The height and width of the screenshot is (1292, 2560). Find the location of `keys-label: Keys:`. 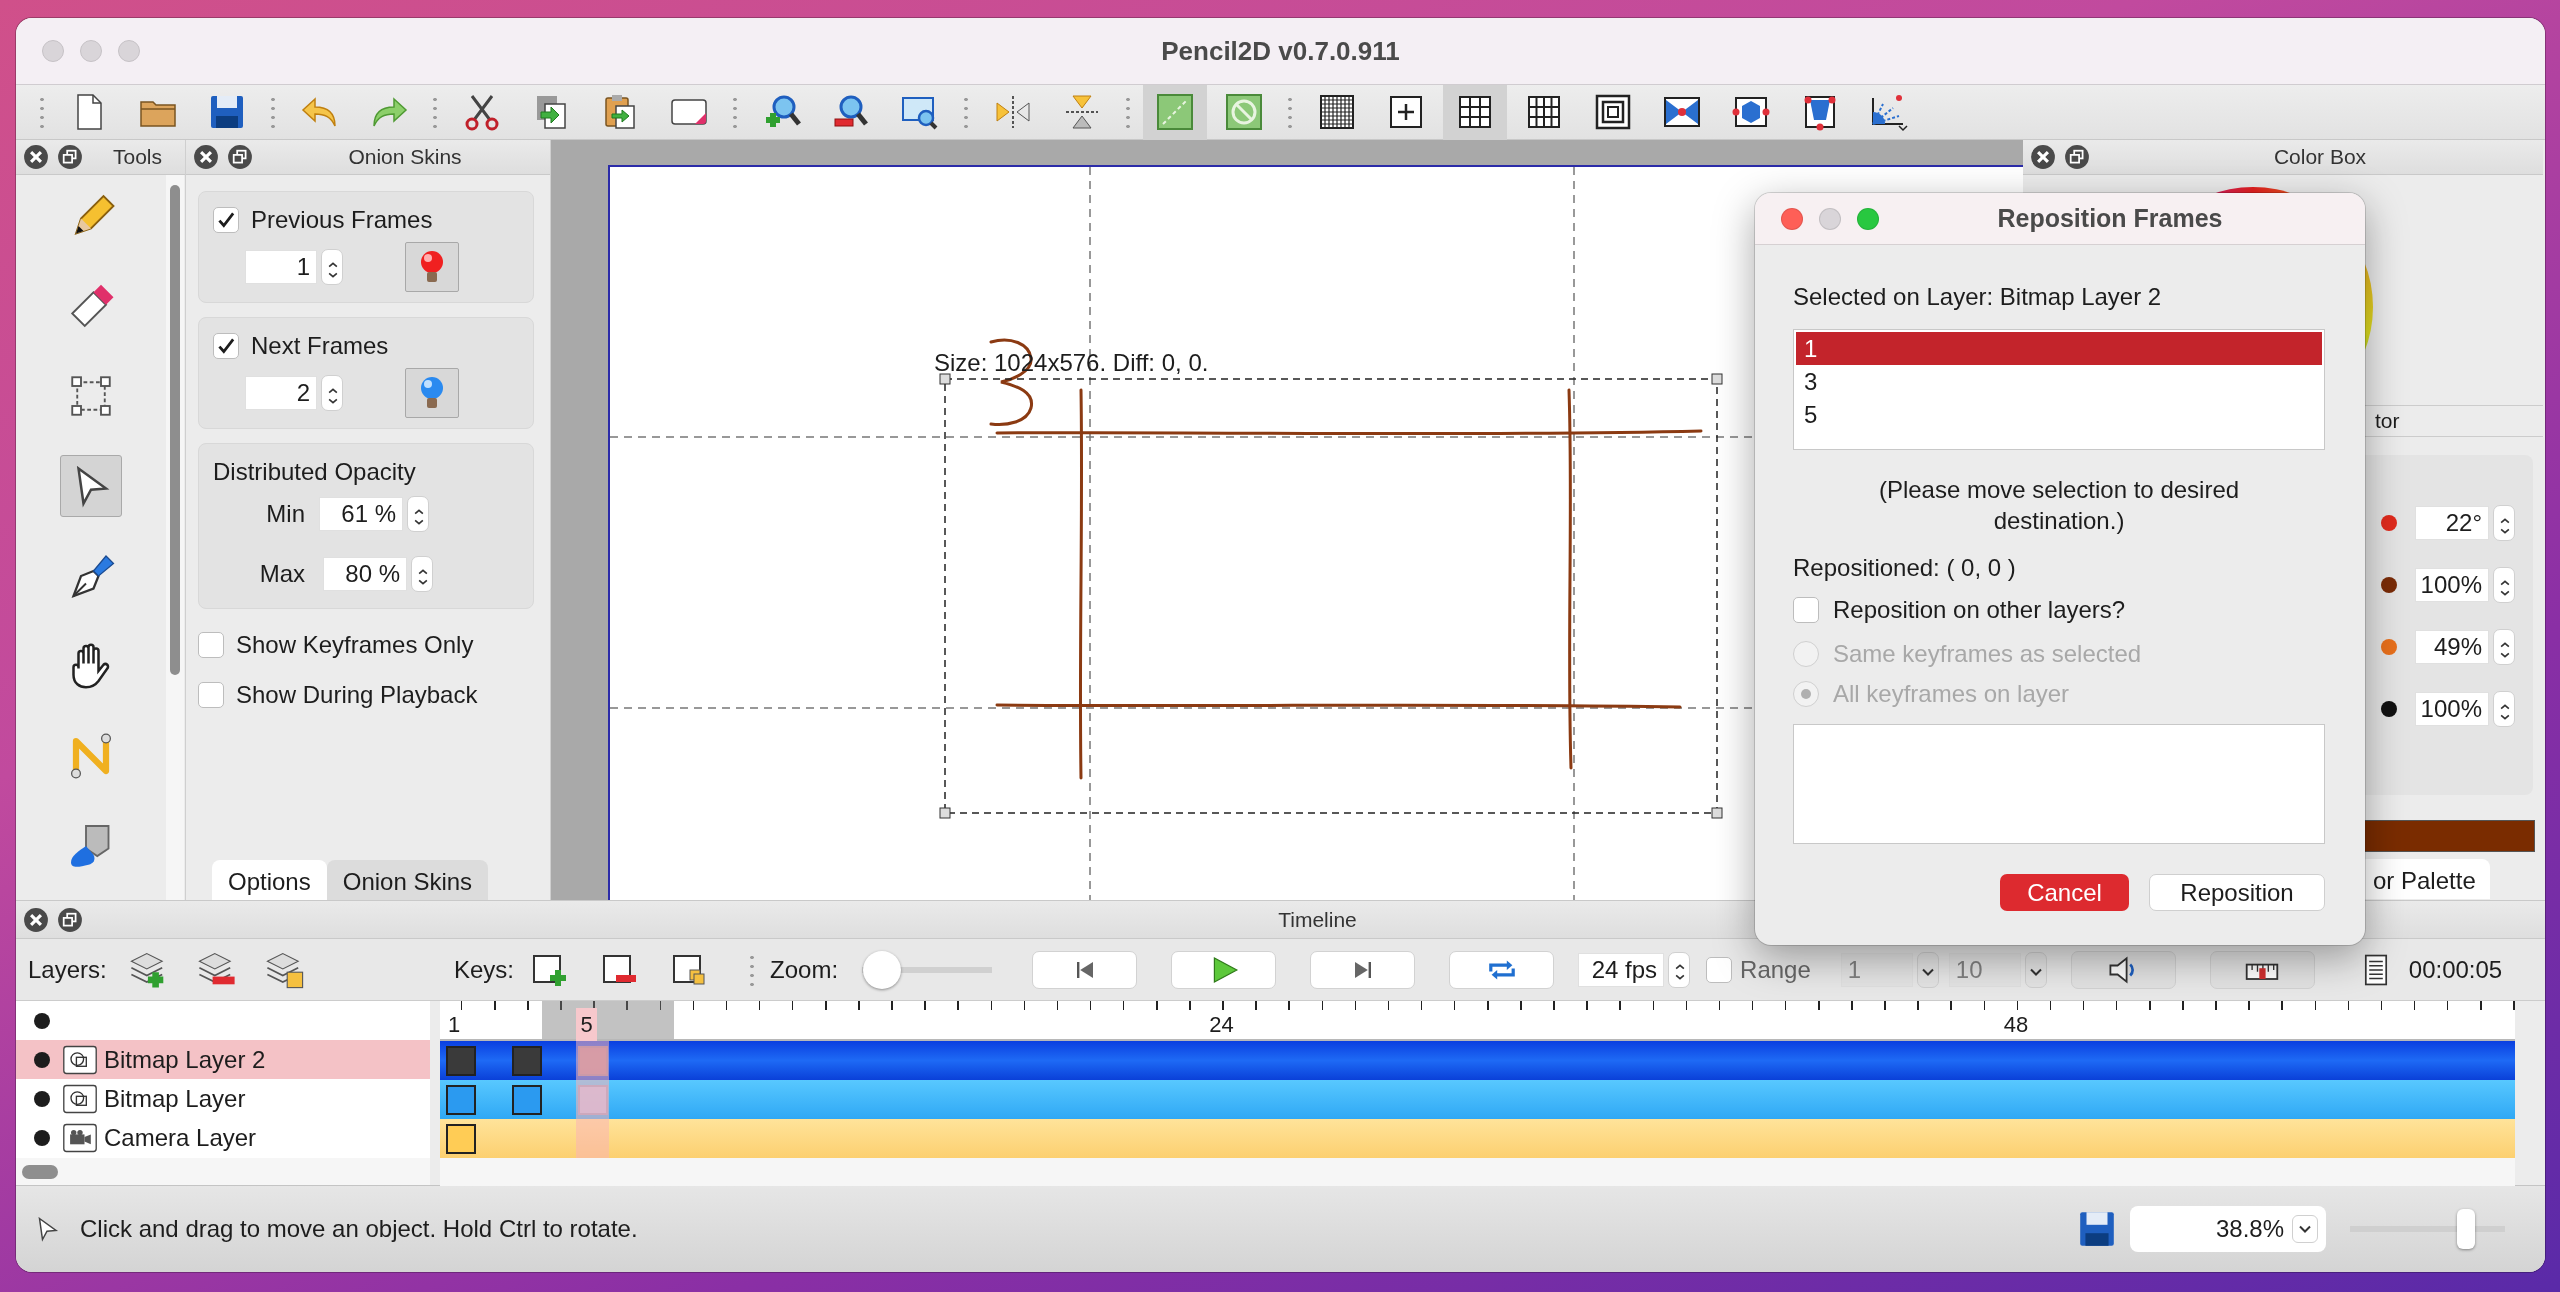

keys-label: Keys: is located at coordinates (484, 969).